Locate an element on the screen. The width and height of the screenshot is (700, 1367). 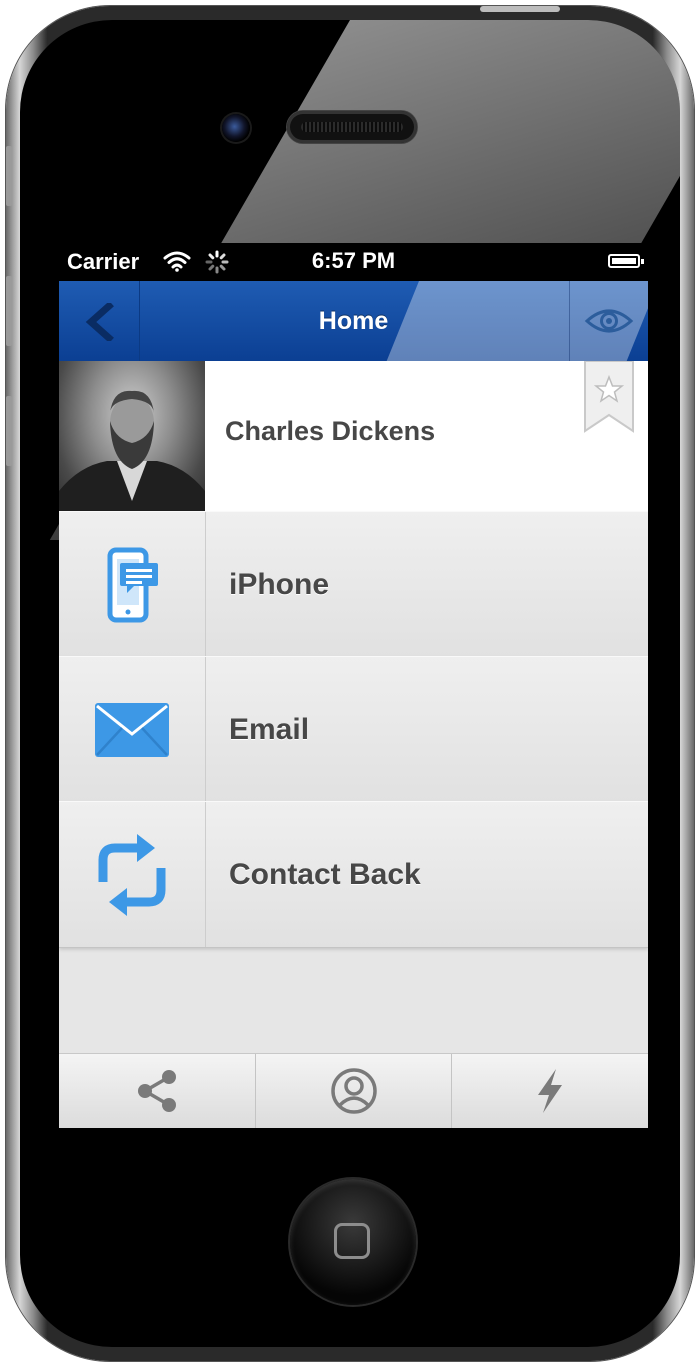
volume-down-button is located at coordinates (9, 431).